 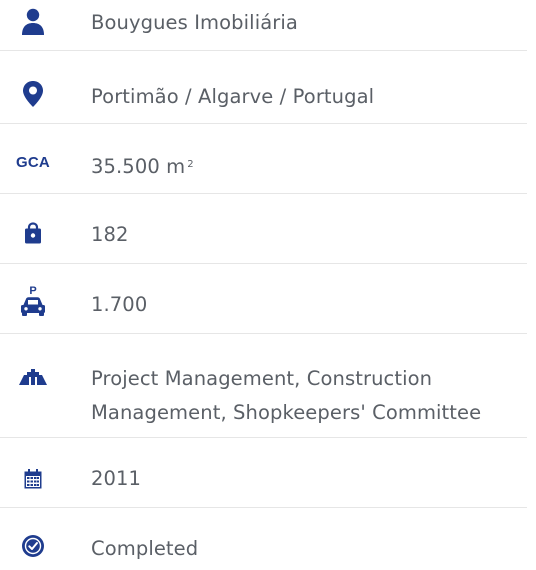 What do you see at coordinates (33, 22) in the screenshot?
I see `person-icon` at bounding box center [33, 22].